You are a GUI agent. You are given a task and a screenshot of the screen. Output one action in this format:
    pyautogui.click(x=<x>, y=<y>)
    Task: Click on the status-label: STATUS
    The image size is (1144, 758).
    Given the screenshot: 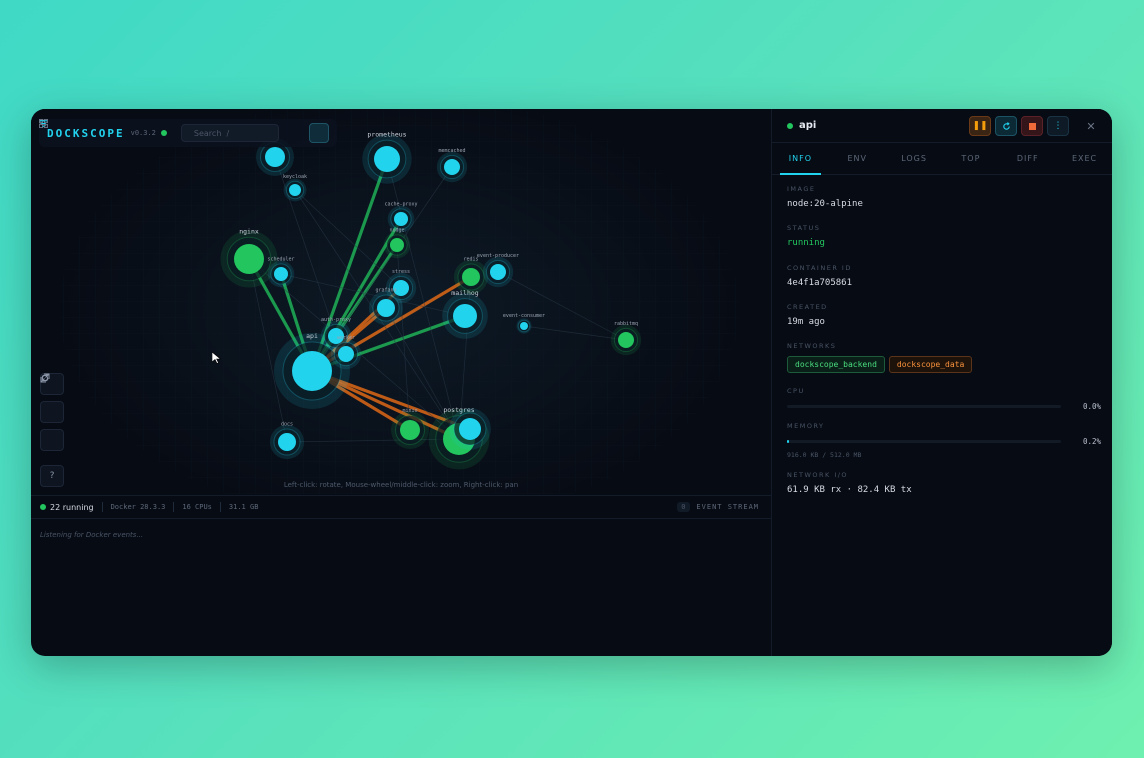 What is the action you would take?
    pyautogui.click(x=804, y=228)
    